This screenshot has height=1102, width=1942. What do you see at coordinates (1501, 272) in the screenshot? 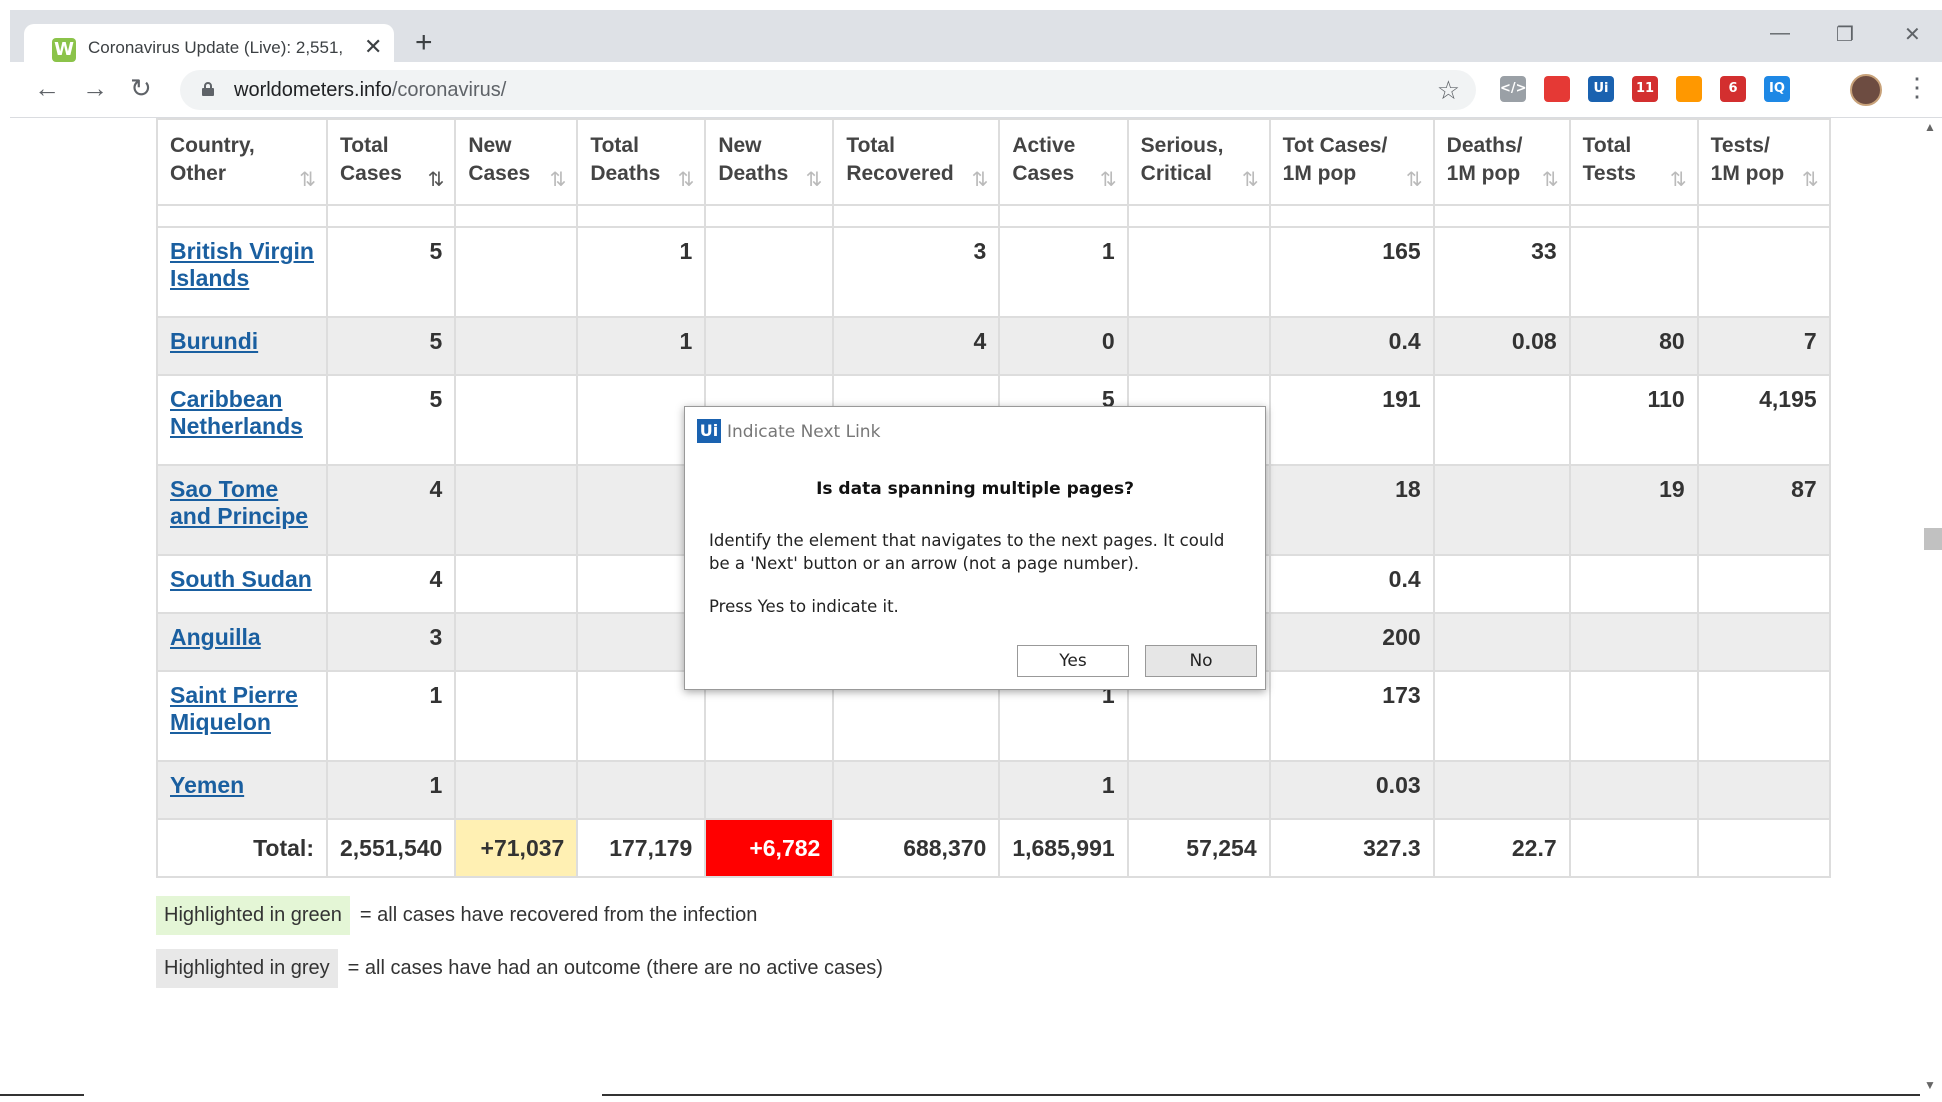
I see `table-cell: 33` at bounding box center [1501, 272].